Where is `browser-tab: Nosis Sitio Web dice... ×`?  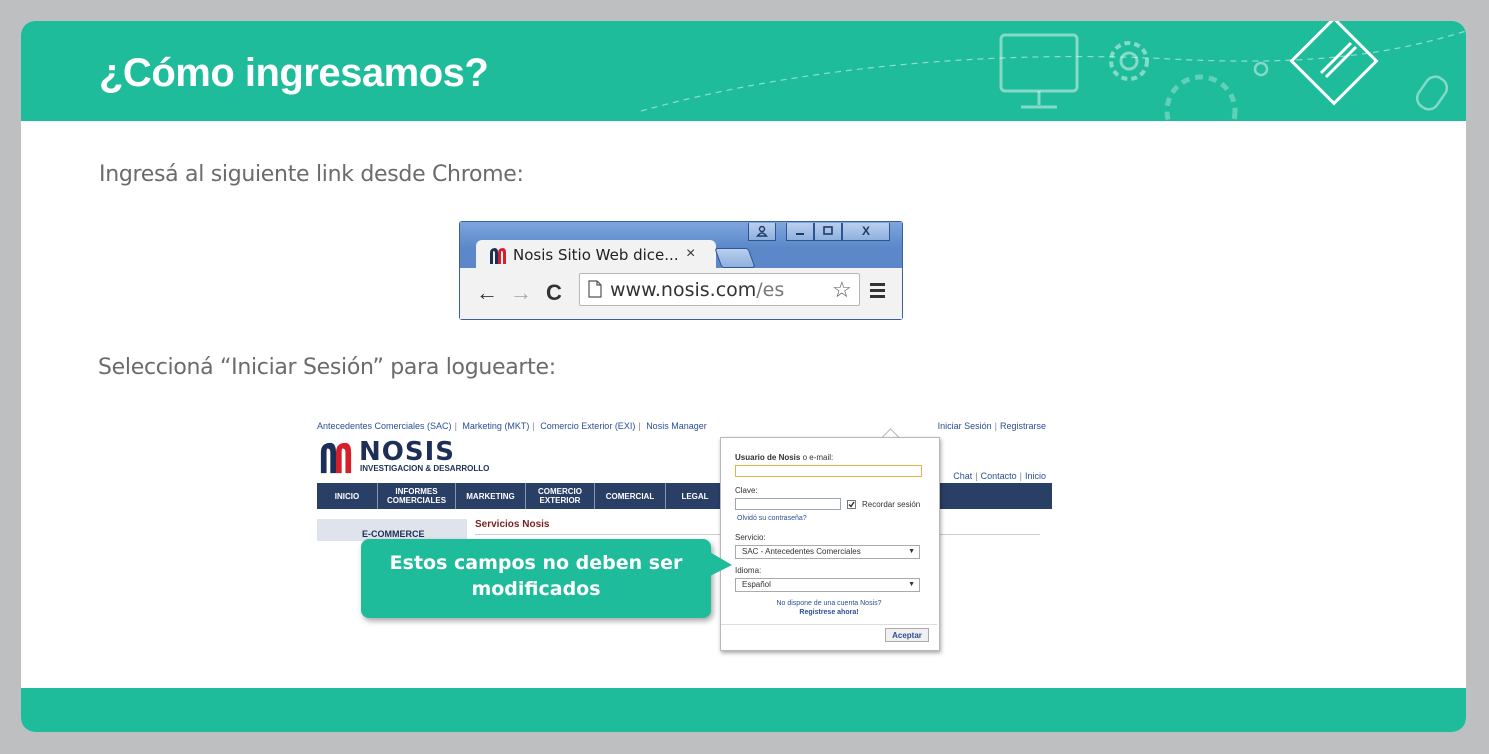 browser-tab: Nosis Sitio Web dice... × is located at coordinates (596, 255).